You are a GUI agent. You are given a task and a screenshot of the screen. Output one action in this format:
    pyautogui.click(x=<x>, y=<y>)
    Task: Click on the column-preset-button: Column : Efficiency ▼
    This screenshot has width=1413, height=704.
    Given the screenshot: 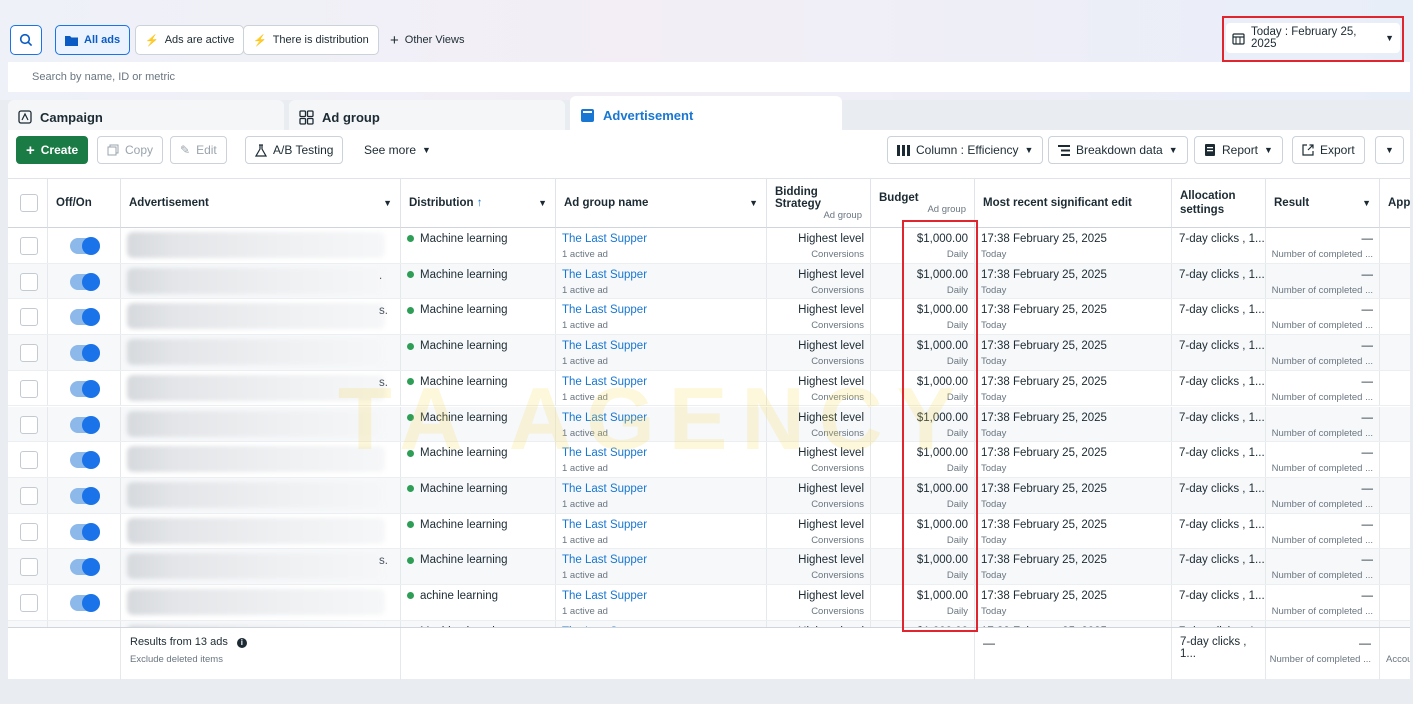 What is the action you would take?
    pyautogui.click(x=965, y=150)
    